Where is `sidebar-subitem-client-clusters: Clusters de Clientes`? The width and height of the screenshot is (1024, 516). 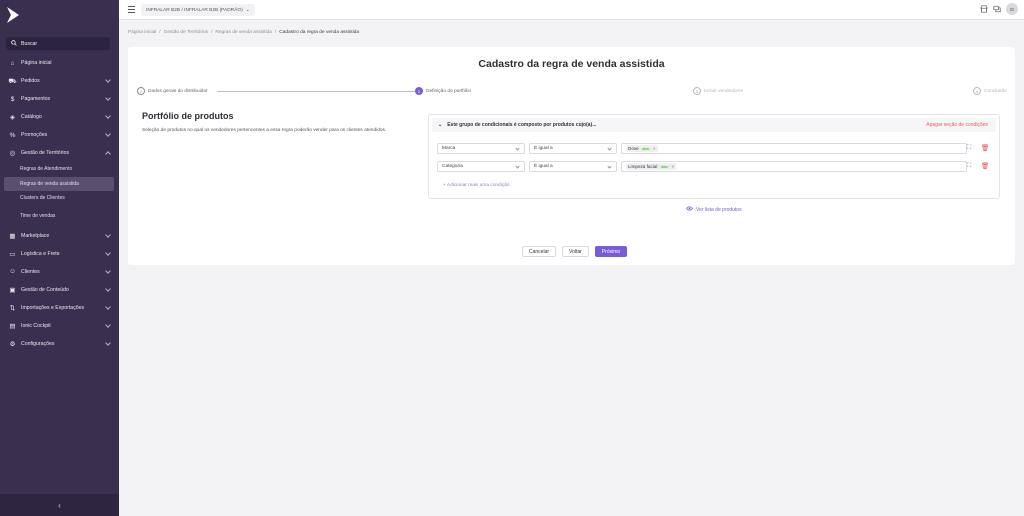
sidebar-subitem-client-clusters: Clusters de Clientes is located at coordinates (59, 198).